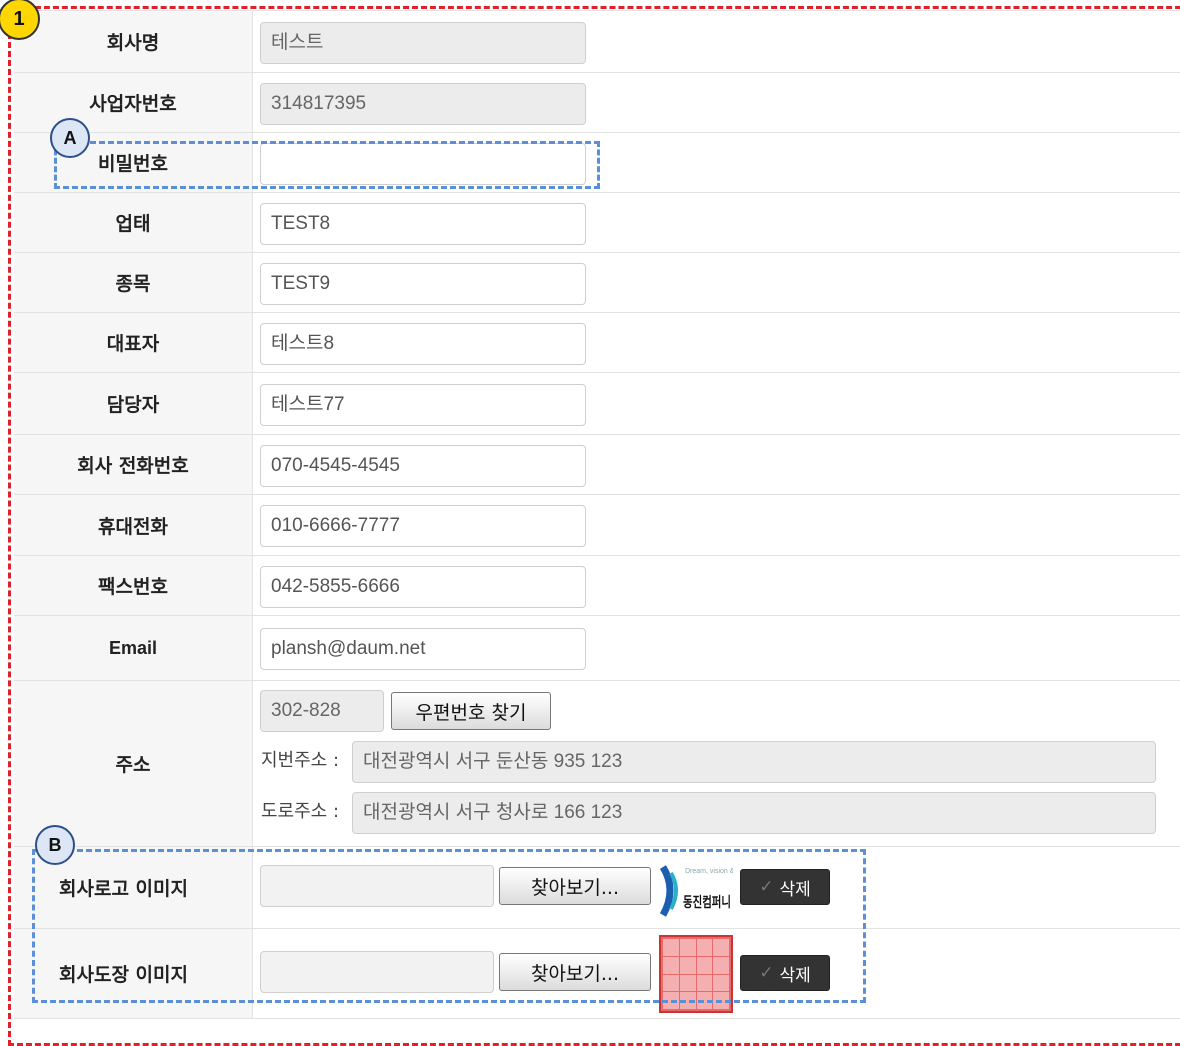 Image resolution: width=1180 pixels, height=1046 pixels. Describe the element at coordinates (133, 464) in the screenshot. I see `company-phone-label: 회사 전화번호` at that location.